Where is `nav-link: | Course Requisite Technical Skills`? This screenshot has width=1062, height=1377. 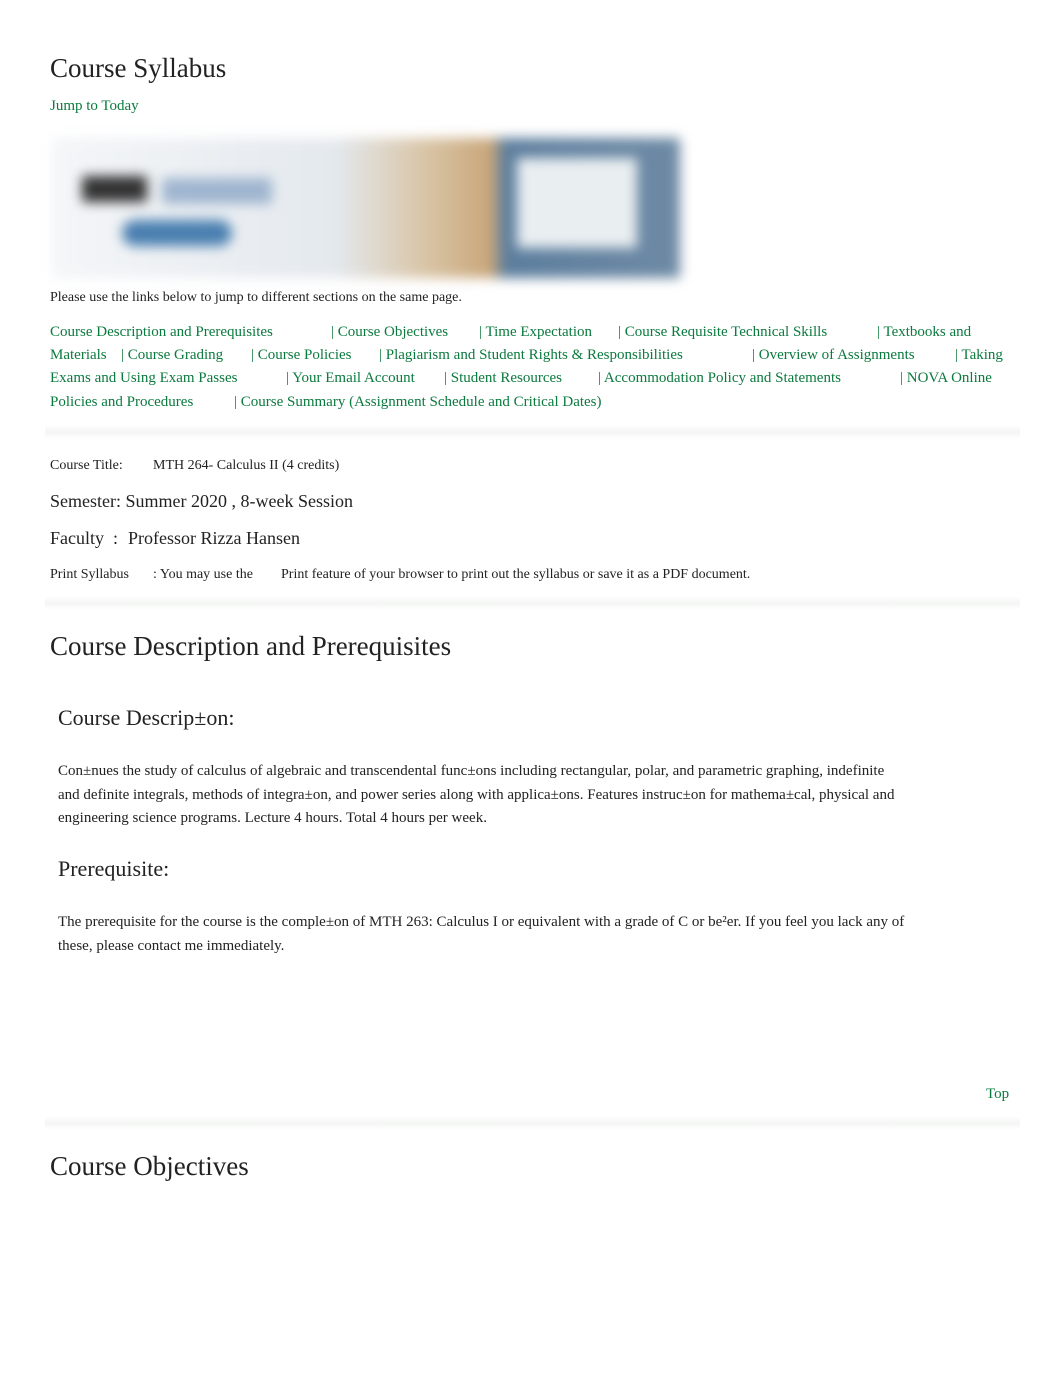 nav-link: | Course Requisite Technical Skills is located at coordinates (722, 332).